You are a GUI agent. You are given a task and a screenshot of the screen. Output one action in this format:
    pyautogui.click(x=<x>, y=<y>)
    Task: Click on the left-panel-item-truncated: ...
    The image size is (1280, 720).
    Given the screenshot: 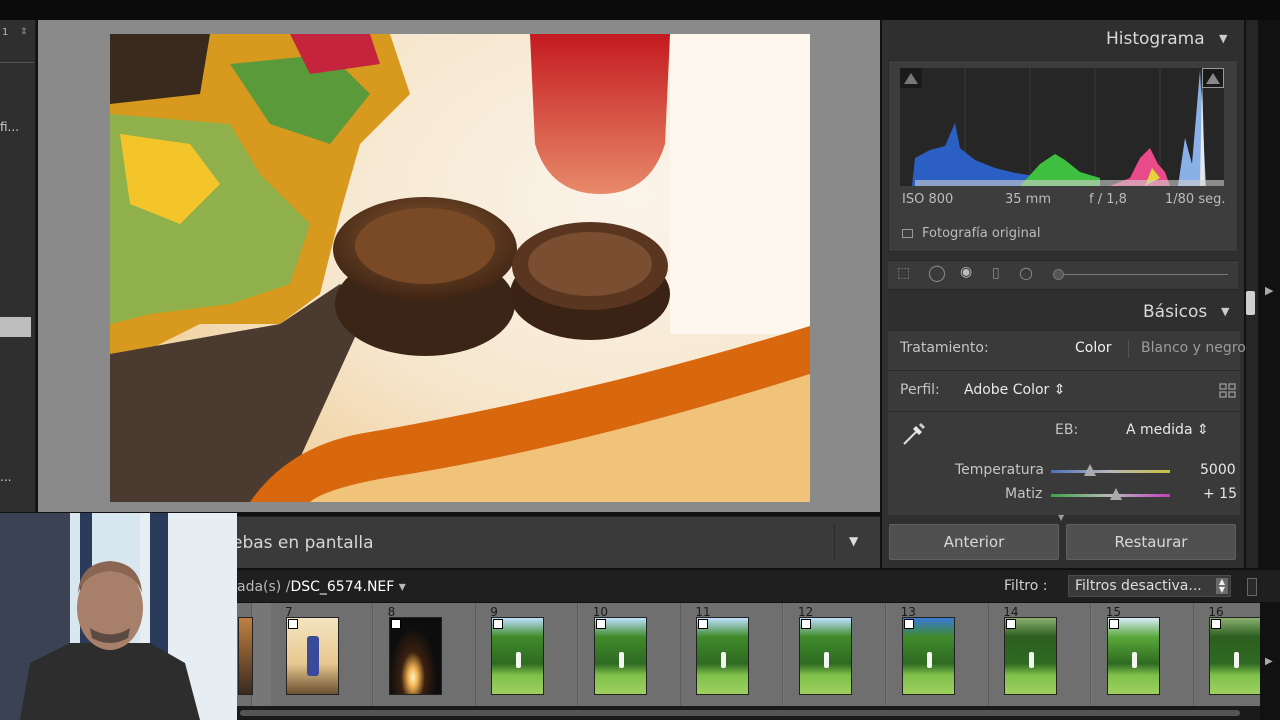 What is the action you would take?
    pyautogui.click(x=5, y=477)
    